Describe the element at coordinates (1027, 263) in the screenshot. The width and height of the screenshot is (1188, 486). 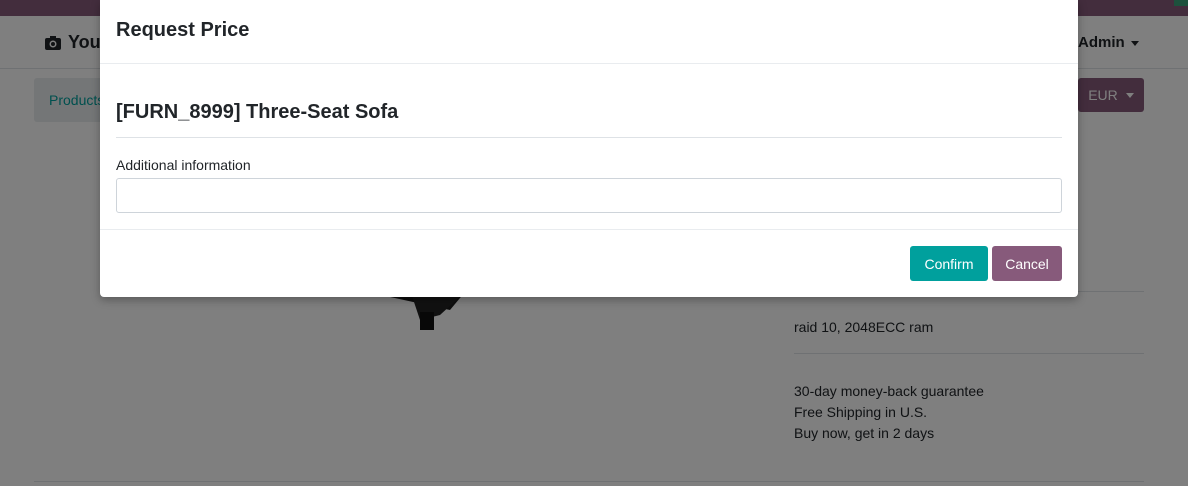
I see `cancel-button: Cancel` at that location.